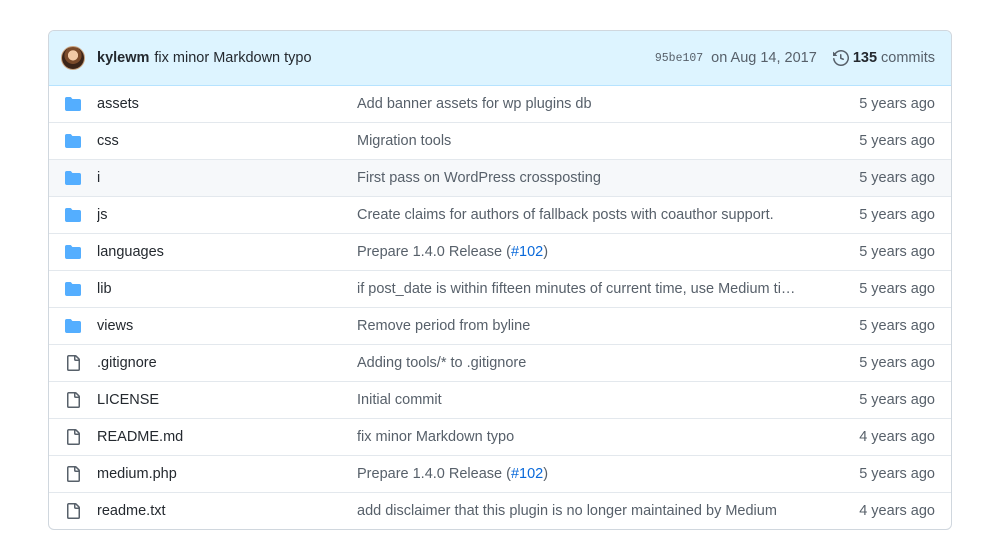 The image size is (1000, 560). I want to click on commit-message-text: Remove period from byline, so click(444, 326).